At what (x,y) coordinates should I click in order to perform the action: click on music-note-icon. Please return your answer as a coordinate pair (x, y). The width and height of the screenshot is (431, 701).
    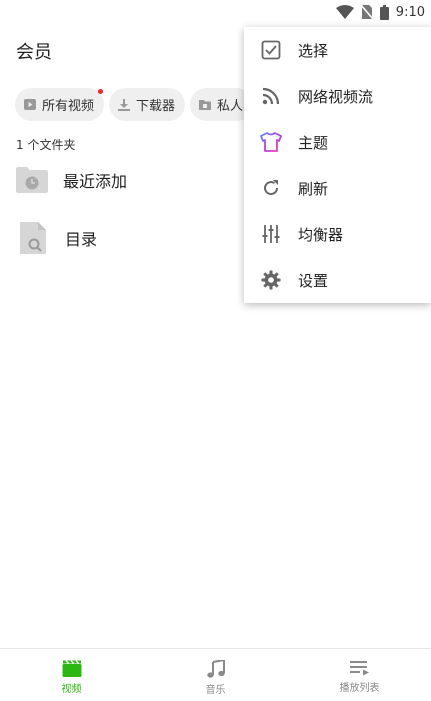
    Looking at the image, I should click on (215, 669).